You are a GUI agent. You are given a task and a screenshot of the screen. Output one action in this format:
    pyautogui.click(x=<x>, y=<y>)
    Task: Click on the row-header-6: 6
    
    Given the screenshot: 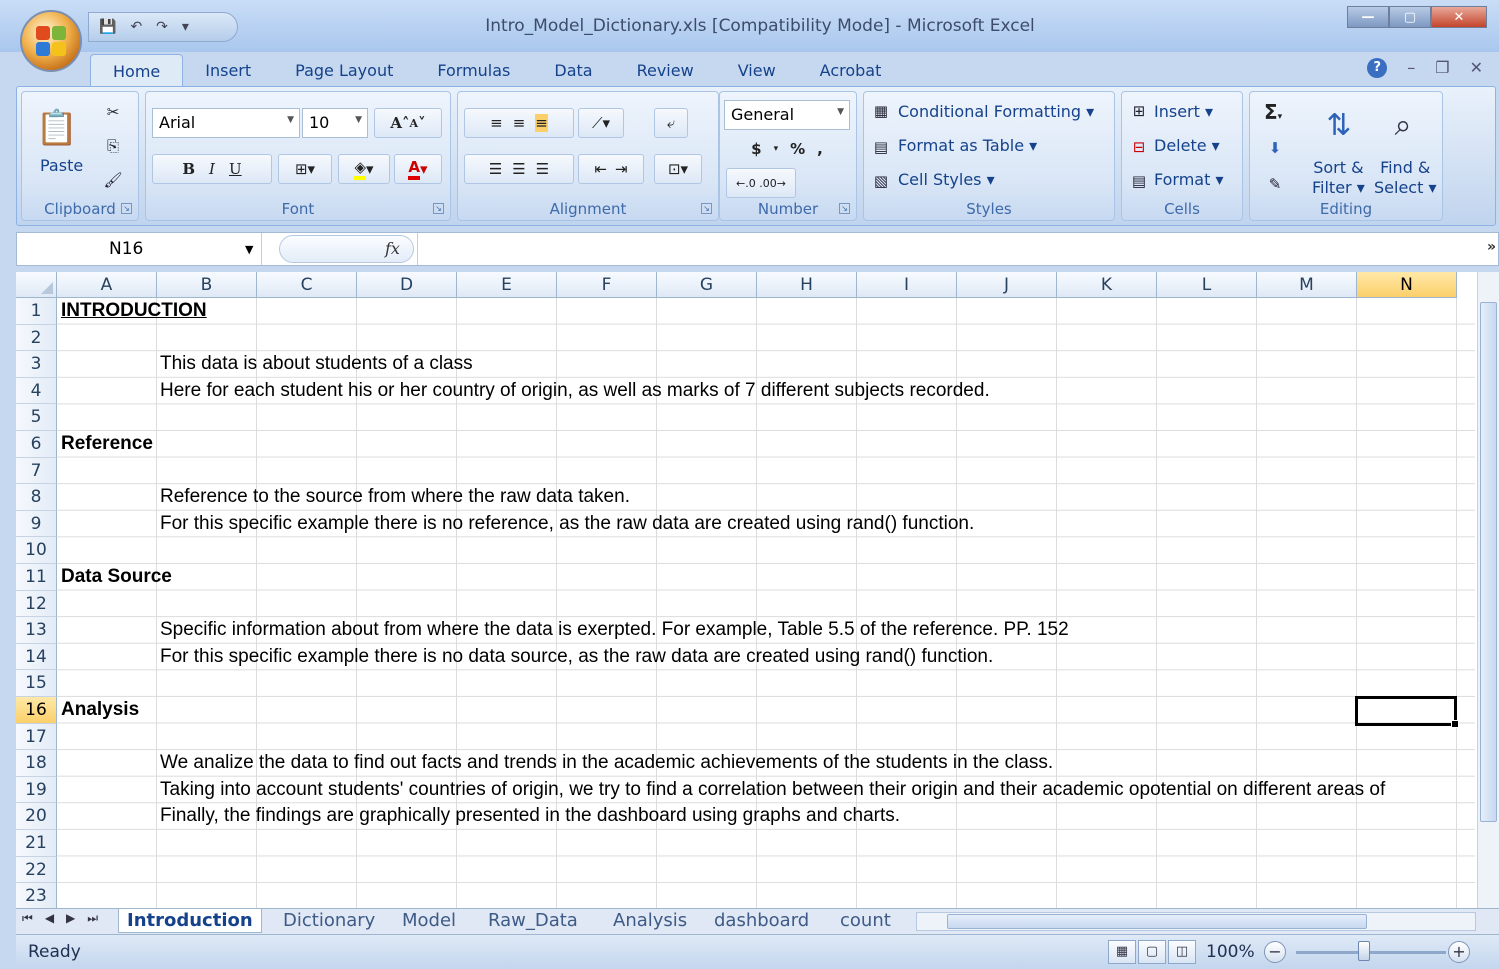 What is the action you would take?
    pyautogui.click(x=36, y=444)
    